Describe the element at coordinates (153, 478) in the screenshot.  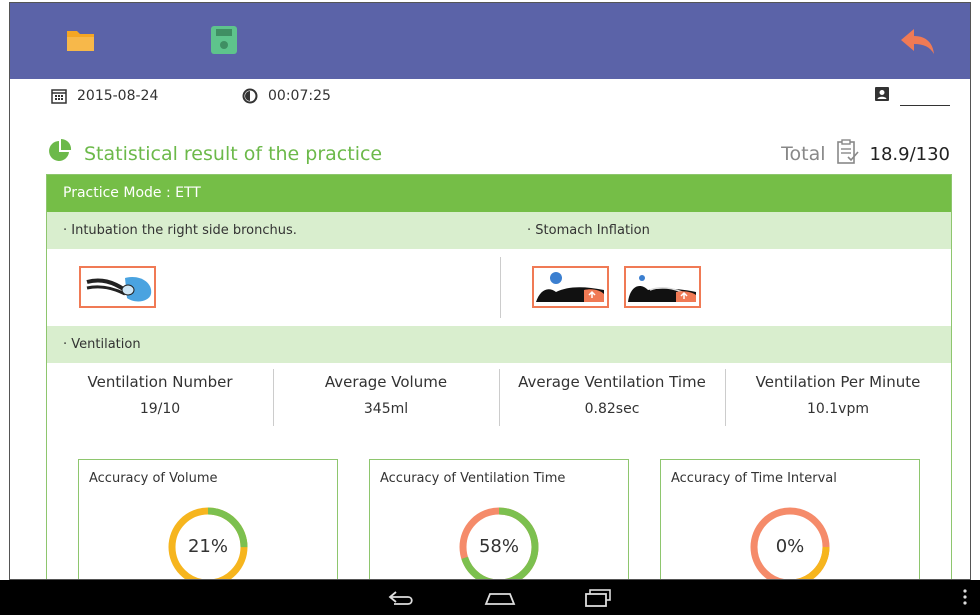
I see `accuracy-title: Accuracy of Volume` at that location.